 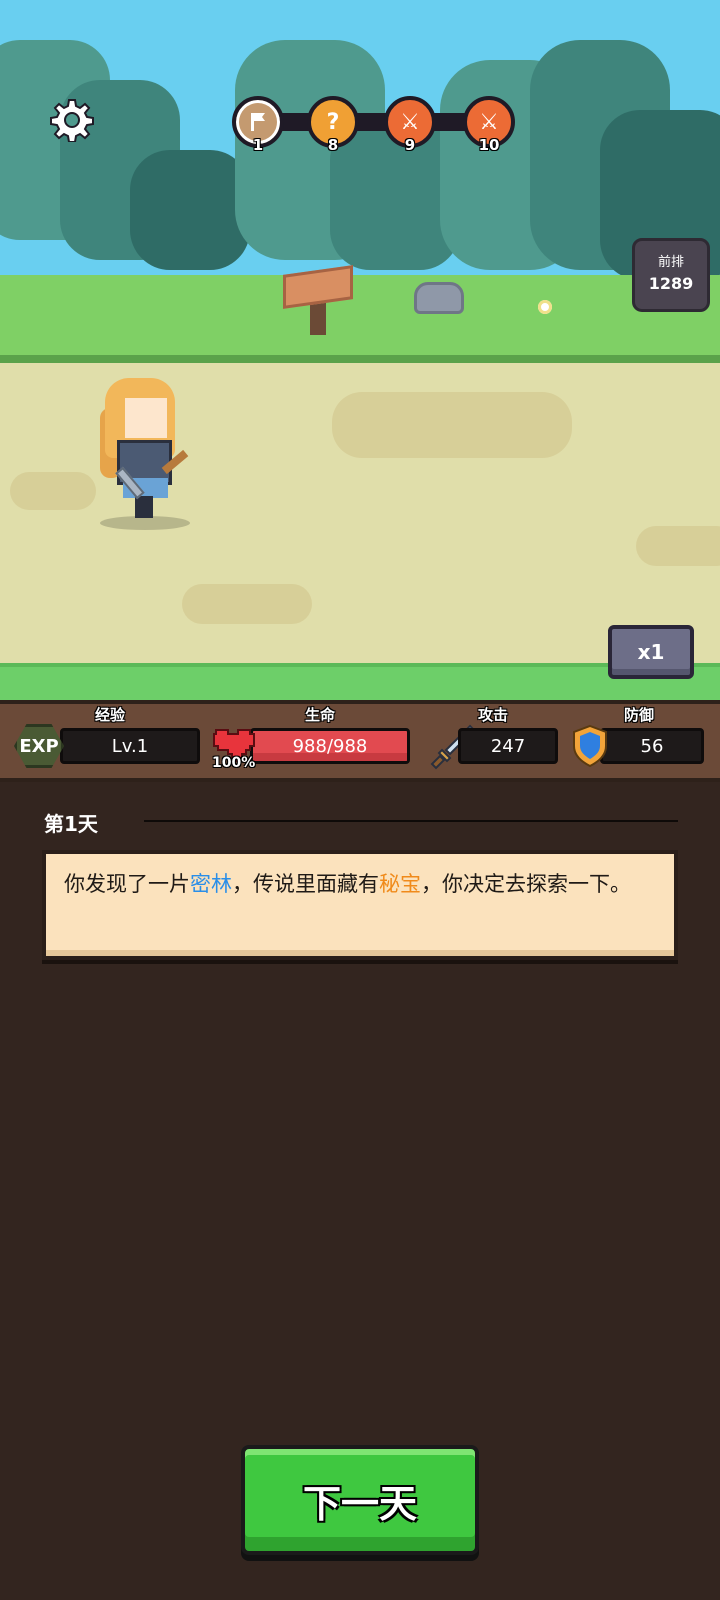 I want to click on stage-node-current: 1, so click(x=258, y=125).